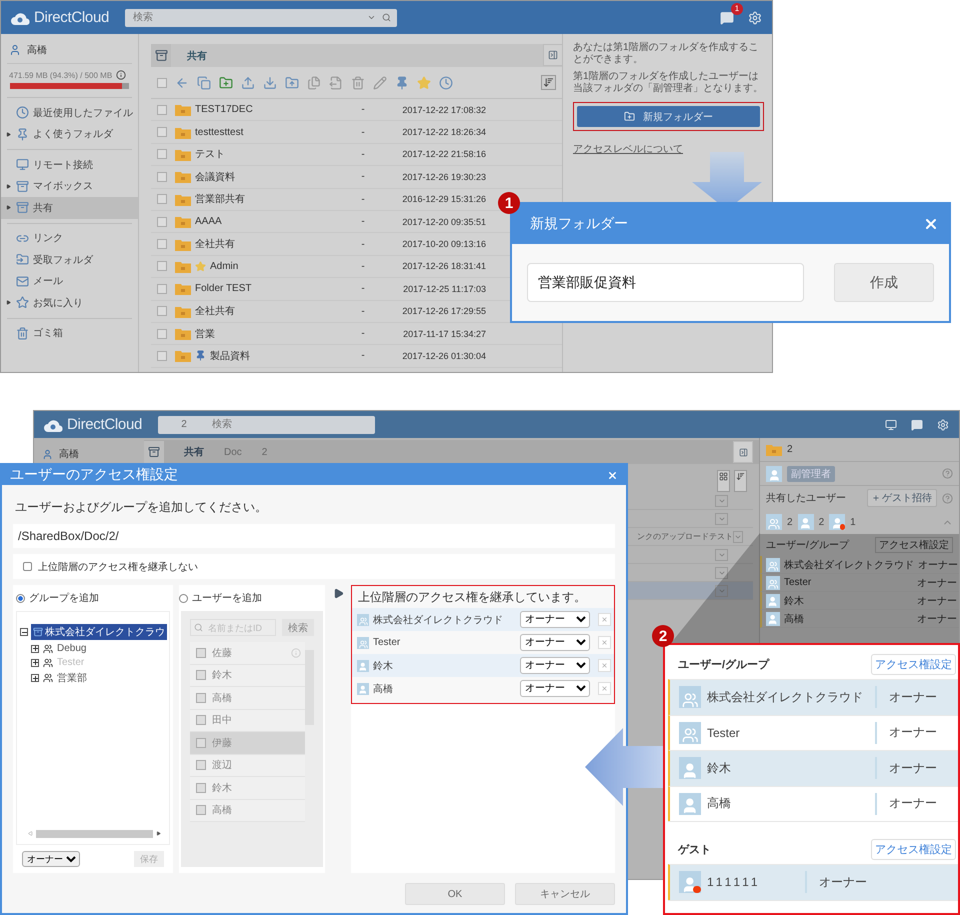 The image size is (960, 915). Describe the element at coordinates (69, 281) in the screenshot. I see `nav-item: メール` at that location.